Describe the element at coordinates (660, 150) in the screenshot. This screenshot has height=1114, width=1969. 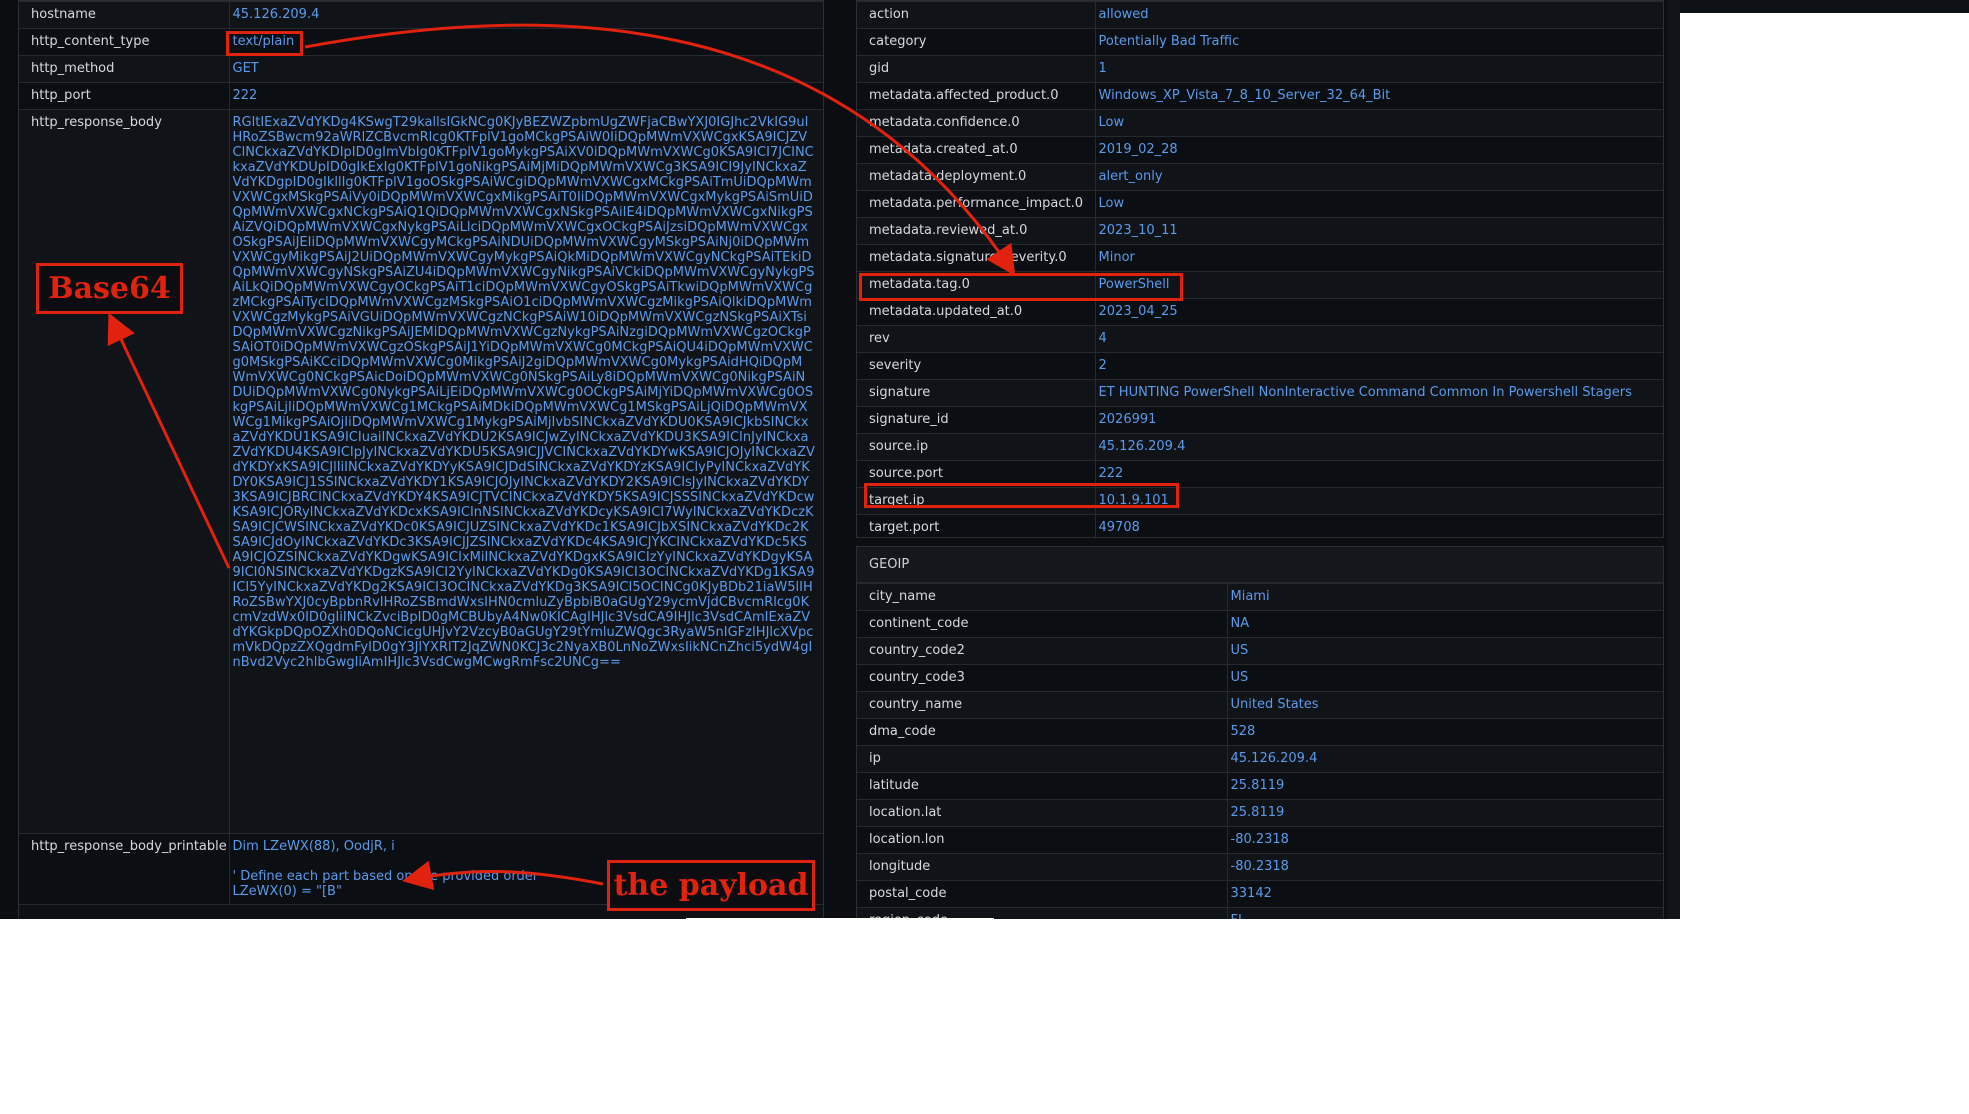
I see `arrow-content-type-to-tag` at that location.